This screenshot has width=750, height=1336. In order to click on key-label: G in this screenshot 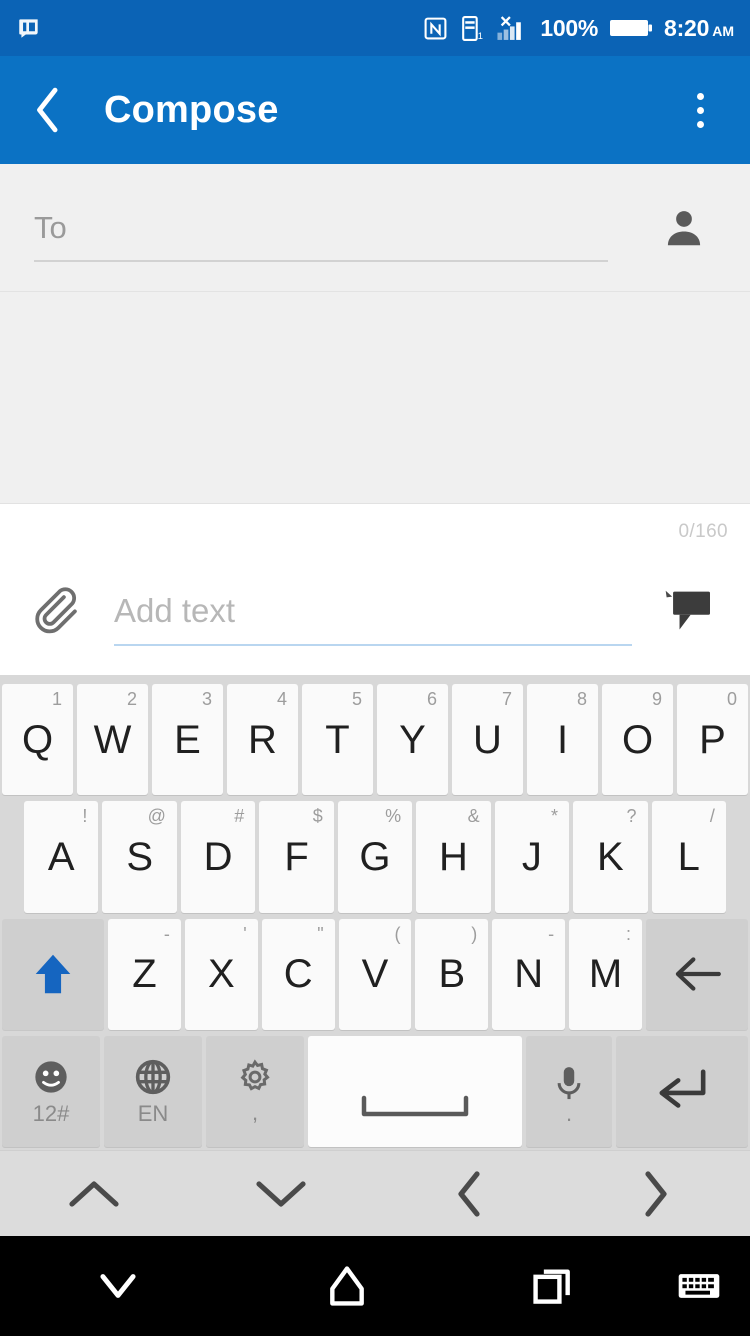, I will do `click(375, 856)`.